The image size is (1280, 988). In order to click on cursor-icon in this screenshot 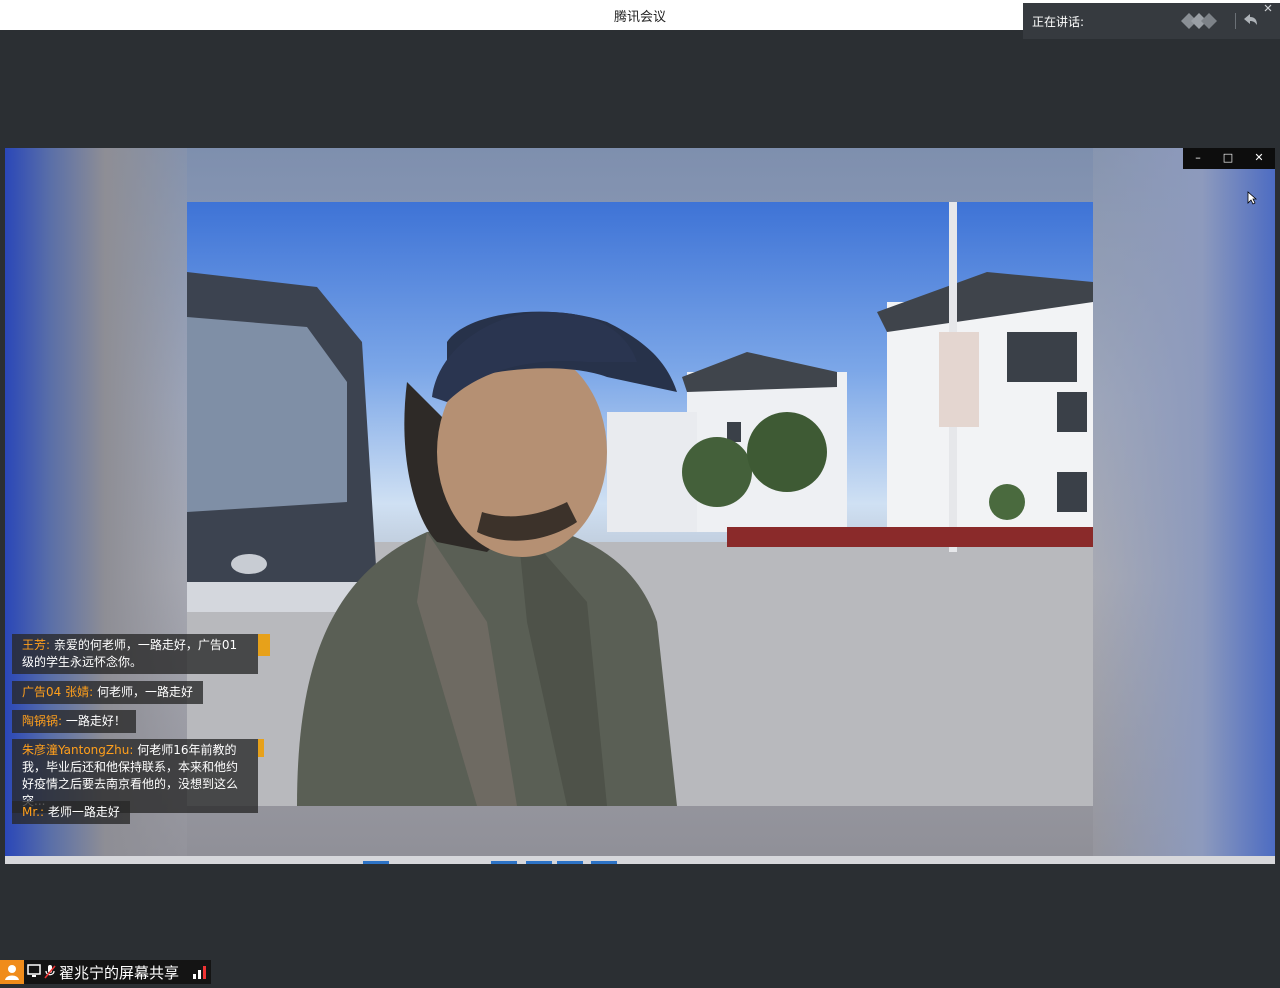, I will do `click(1252, 198)`.